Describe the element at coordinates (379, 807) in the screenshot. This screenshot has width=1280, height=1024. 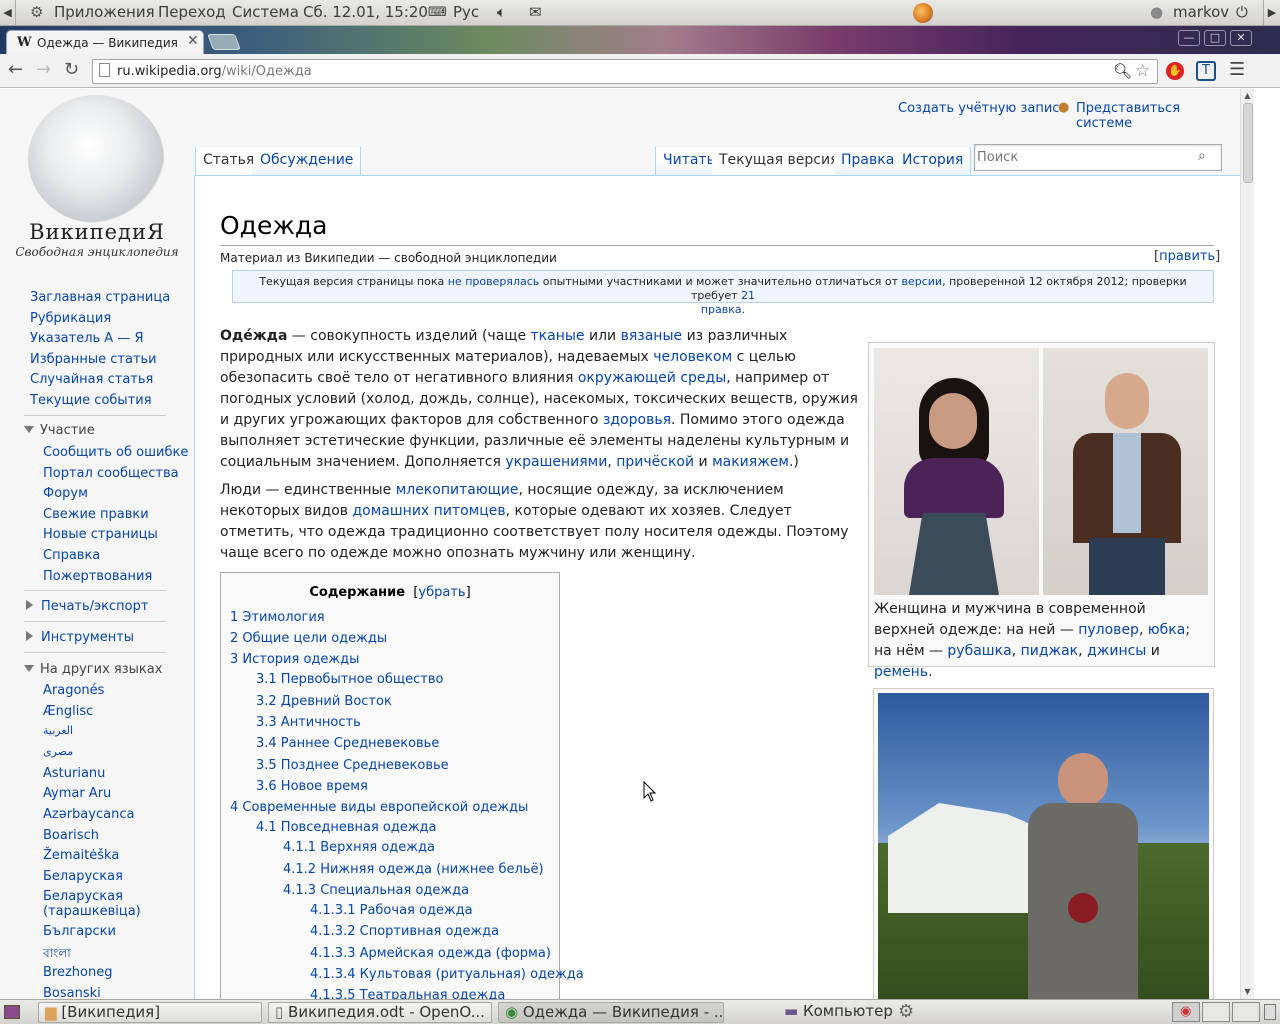
I see `toc-item: 4 Современные виды европейской одежды` at that location.